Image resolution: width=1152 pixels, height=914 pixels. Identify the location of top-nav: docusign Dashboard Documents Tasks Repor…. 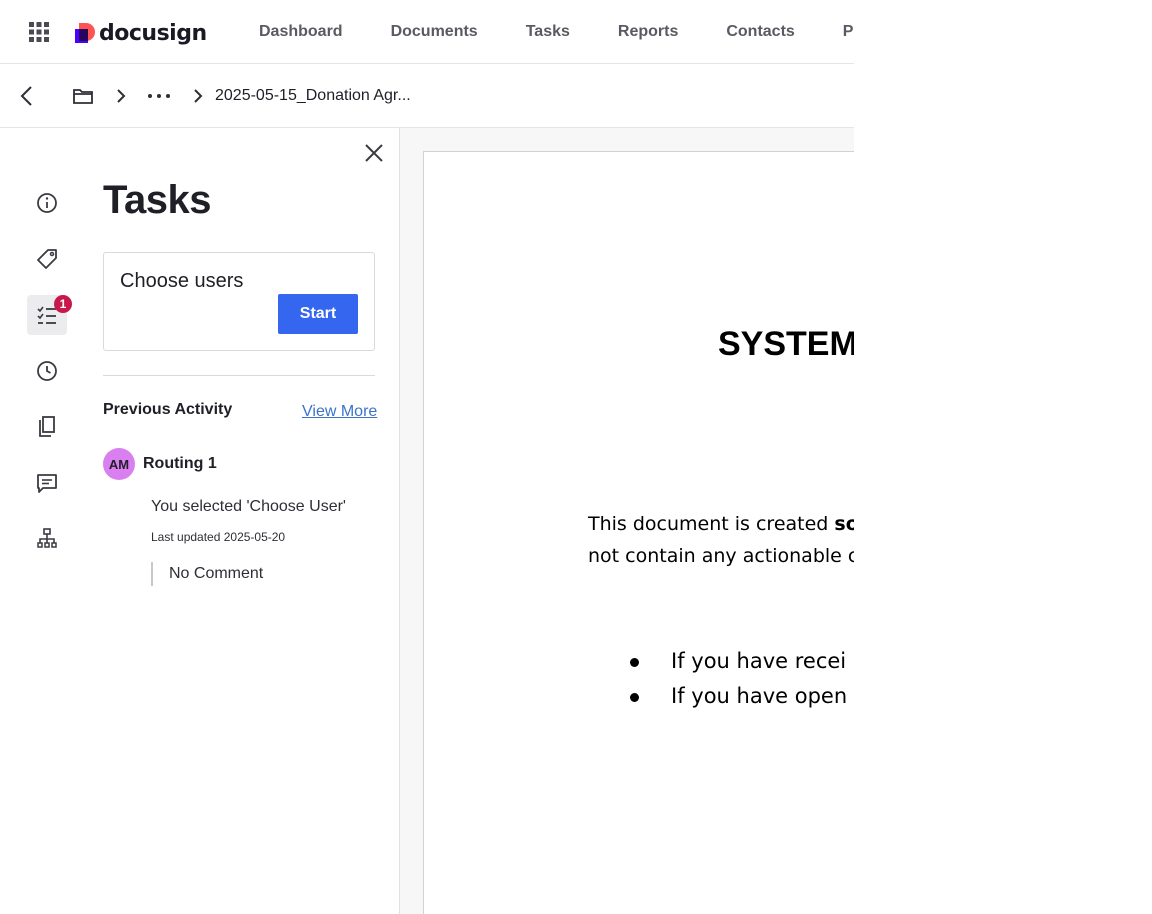
(427, 32).